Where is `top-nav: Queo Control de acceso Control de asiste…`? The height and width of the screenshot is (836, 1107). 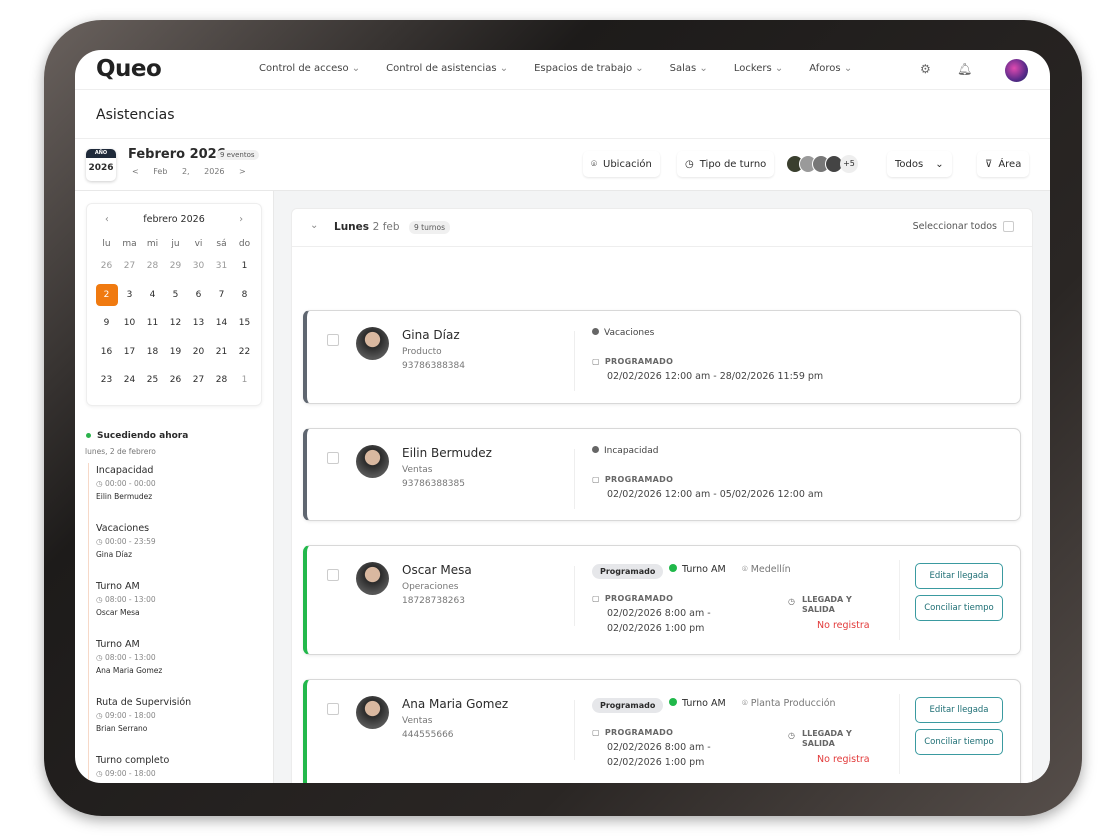 top-nav: Queo Control de acceso Control de asiste… is located at coordinates (562, 70).